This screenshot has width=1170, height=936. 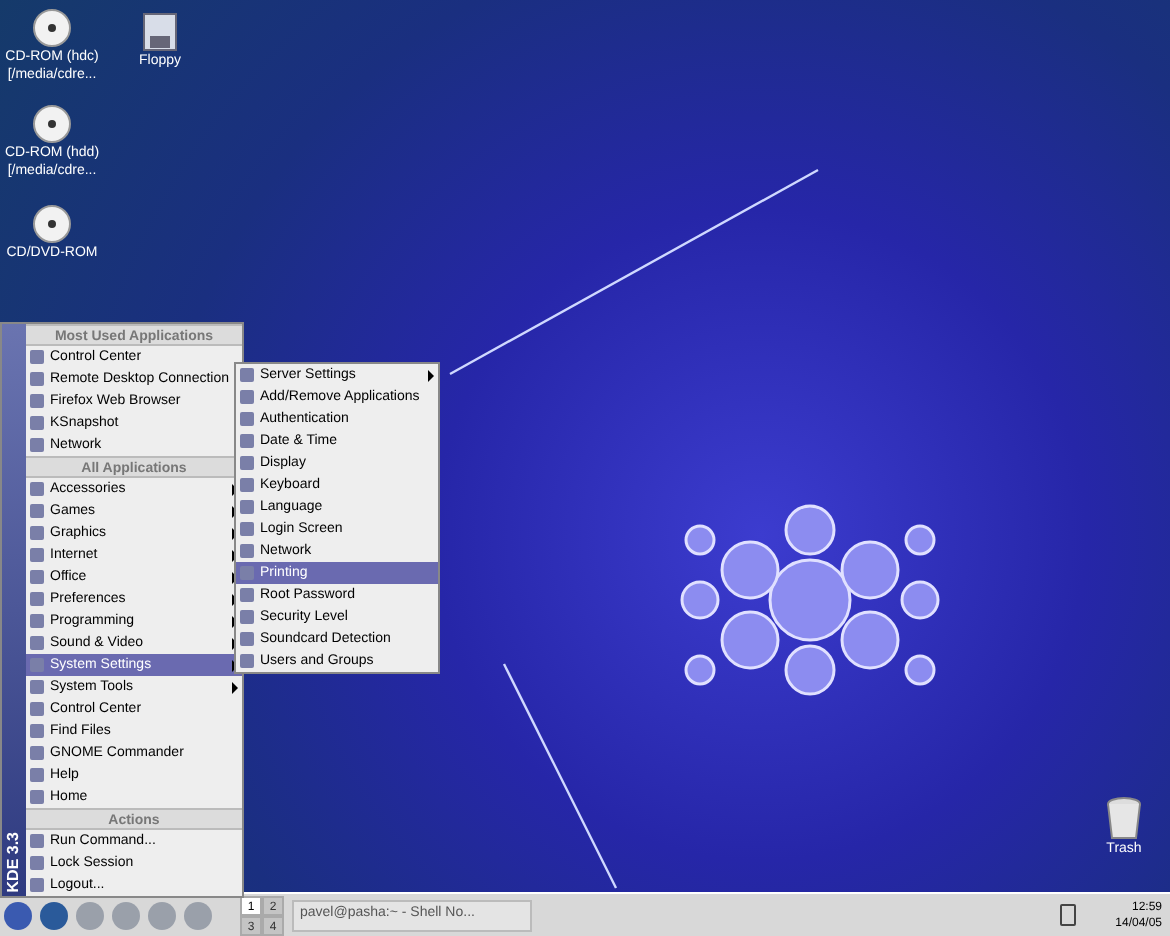 I want to click on clipboard-icon, so click(x=1067, y=915).